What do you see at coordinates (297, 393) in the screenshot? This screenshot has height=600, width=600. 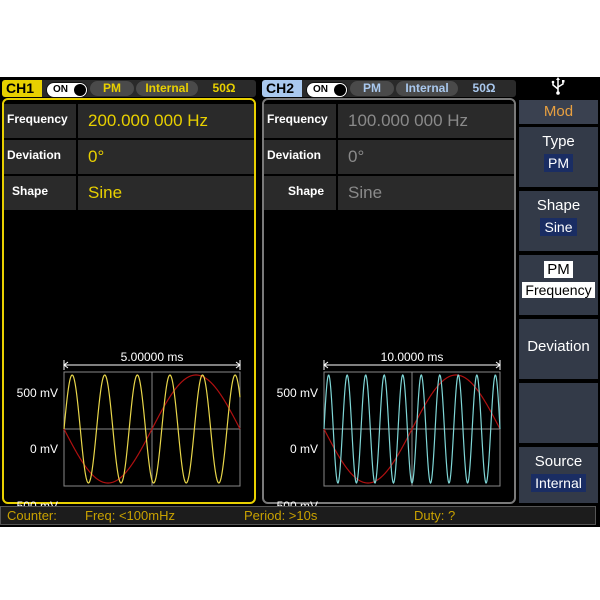 I see `ch2-y-top-label: 500 mV` at bounding box center [297, 393].